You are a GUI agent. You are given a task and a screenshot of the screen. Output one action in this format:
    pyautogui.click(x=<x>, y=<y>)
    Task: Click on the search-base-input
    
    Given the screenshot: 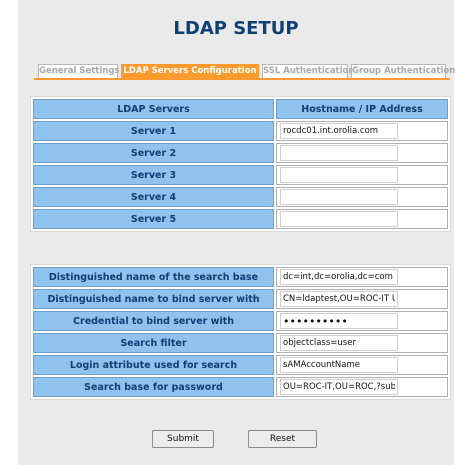 What is the action you would take?
    pyautogui.click(x=339, y=277)
    